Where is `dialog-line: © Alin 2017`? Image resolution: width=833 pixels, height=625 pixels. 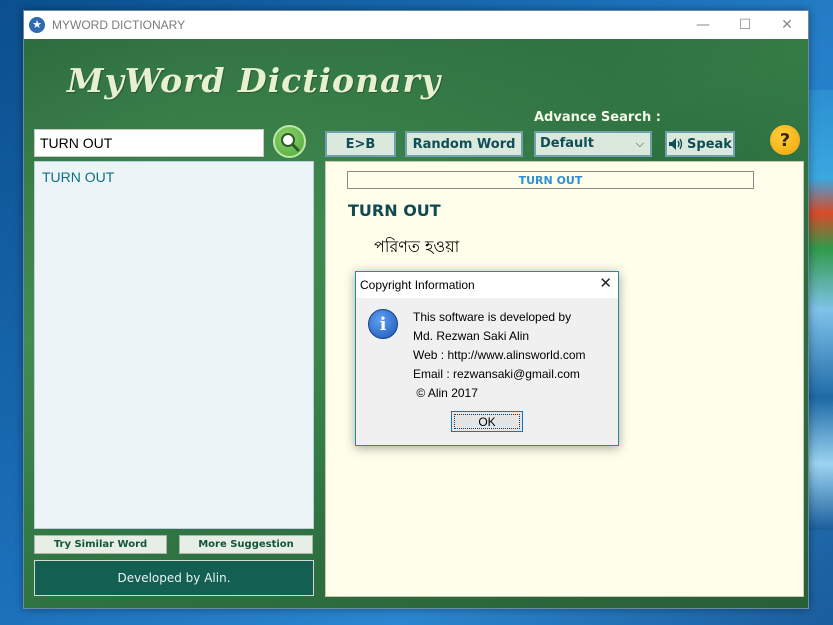
dialog-line: © Alin 2017 is located at coordinates (445, 393).